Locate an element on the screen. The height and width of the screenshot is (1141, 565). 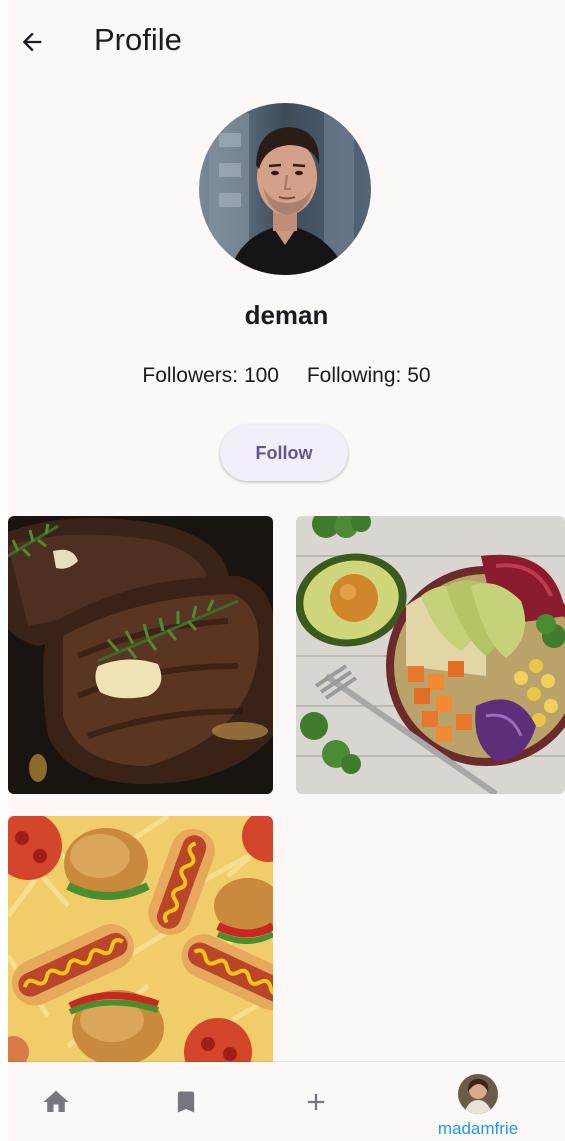
profile-username: deman is located at coordinates (286, 315).